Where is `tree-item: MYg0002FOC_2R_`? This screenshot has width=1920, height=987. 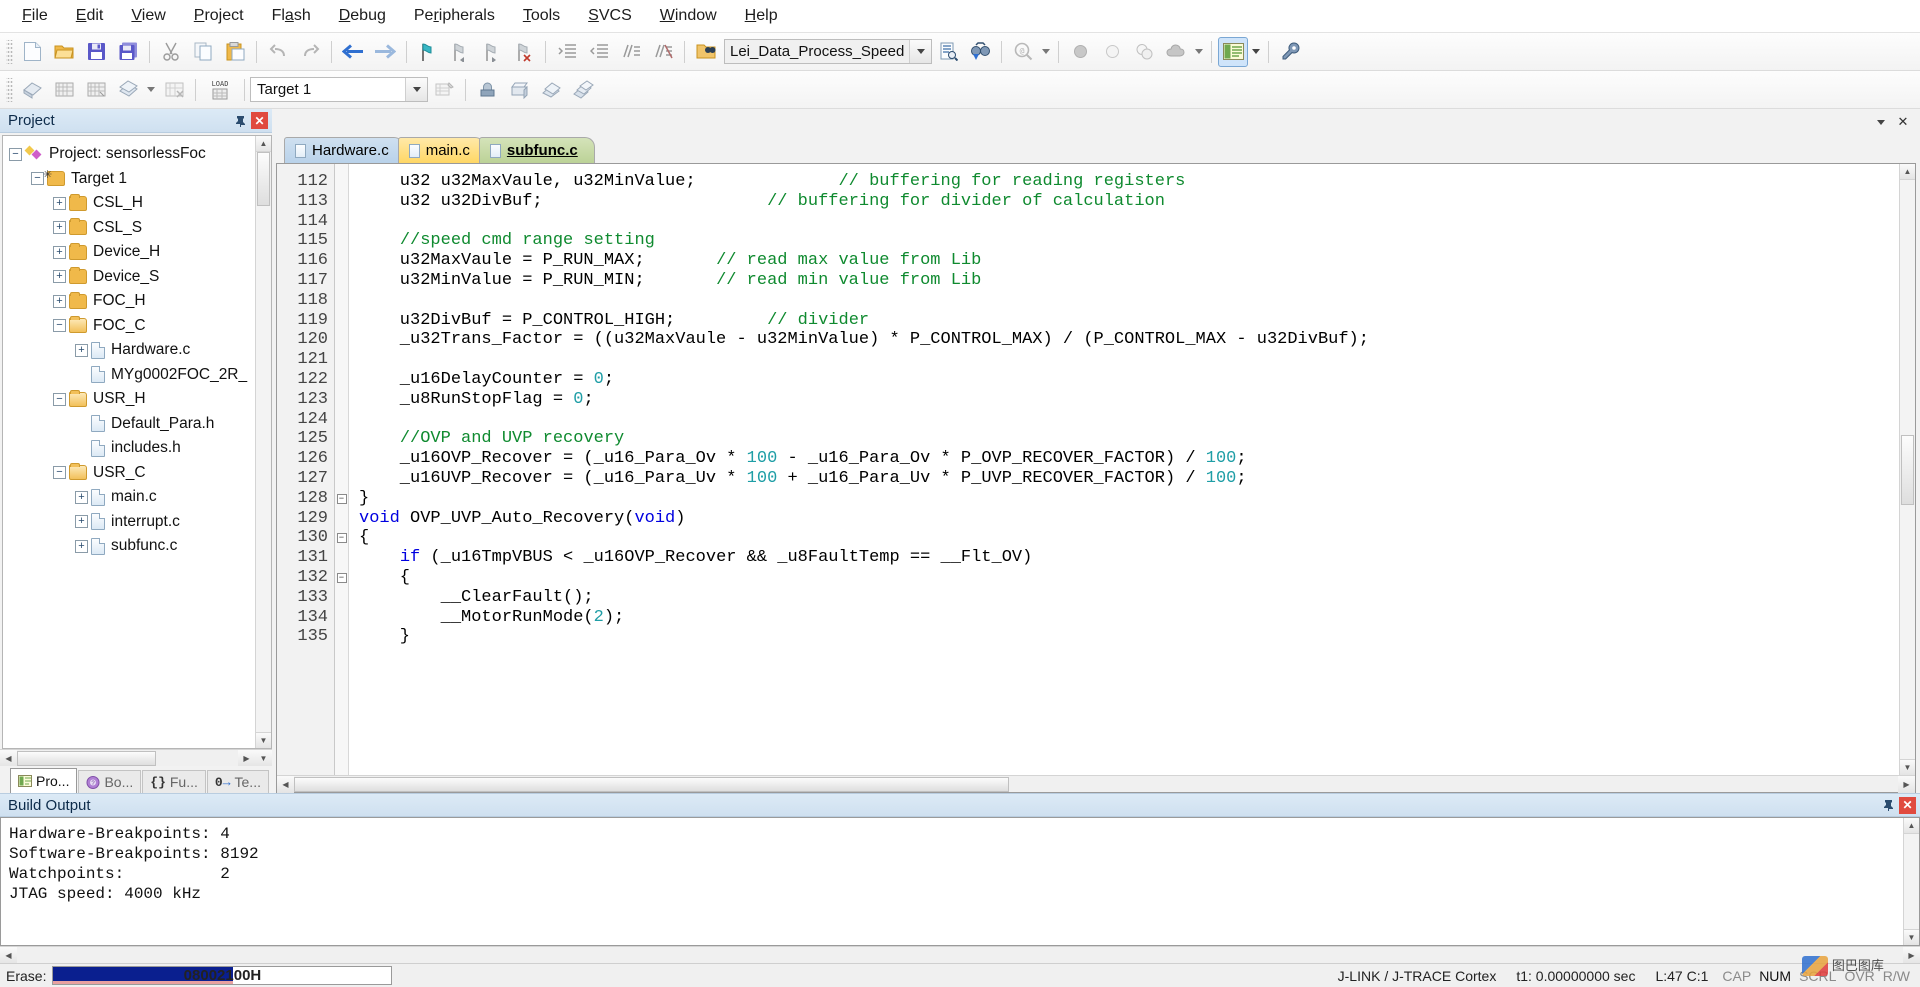 tree-item: MYg0002FOC_2R_ is located at coordinates (132, 375).